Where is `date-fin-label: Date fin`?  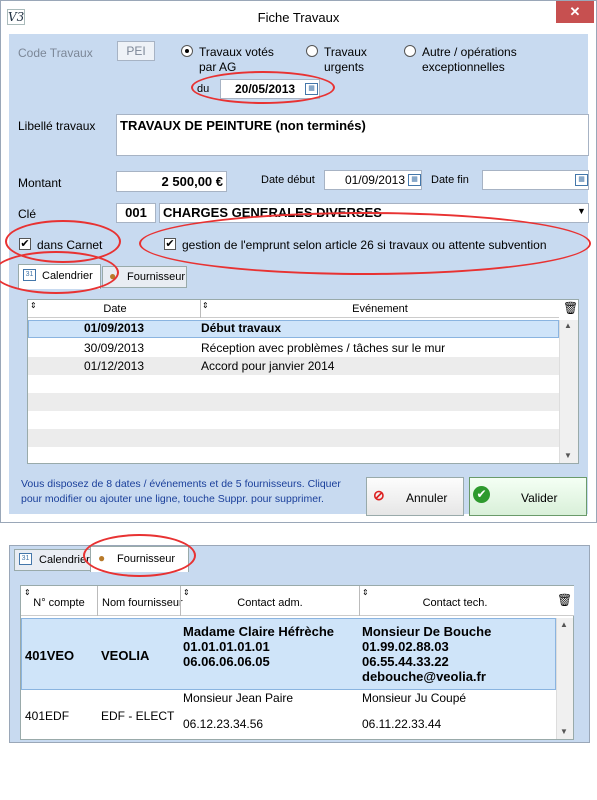
date-fin-label: Date fin is located at coordinates (450, 180).